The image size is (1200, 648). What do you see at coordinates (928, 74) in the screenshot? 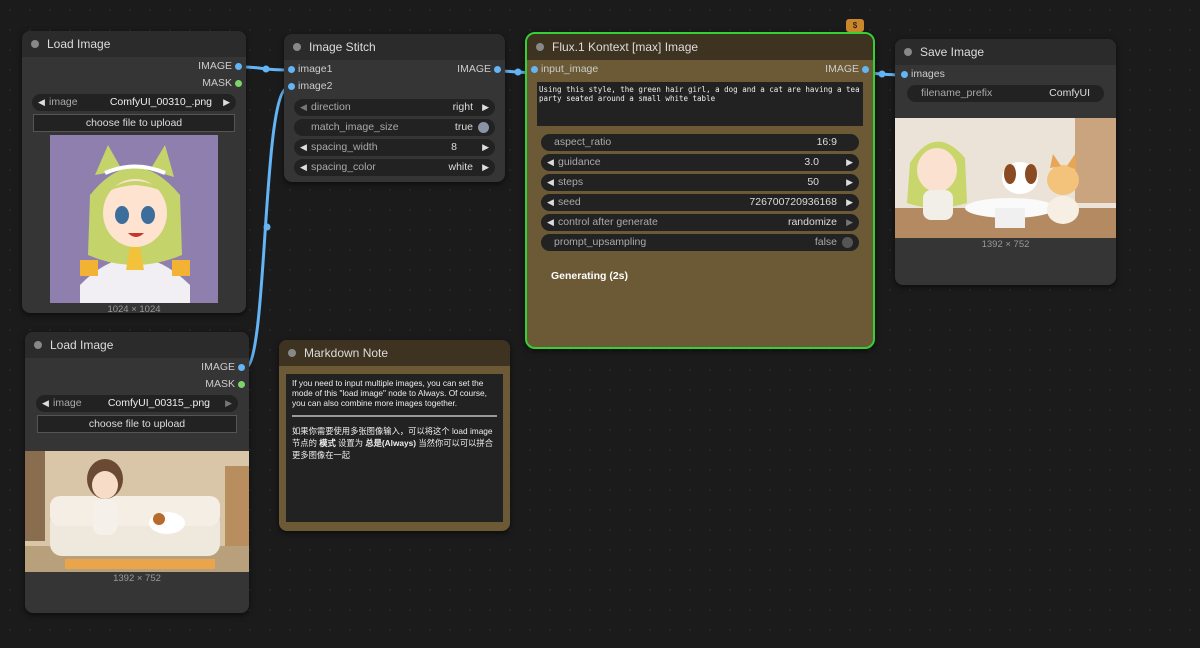
I see `slot-label: images` at bounding box center [928, 74].